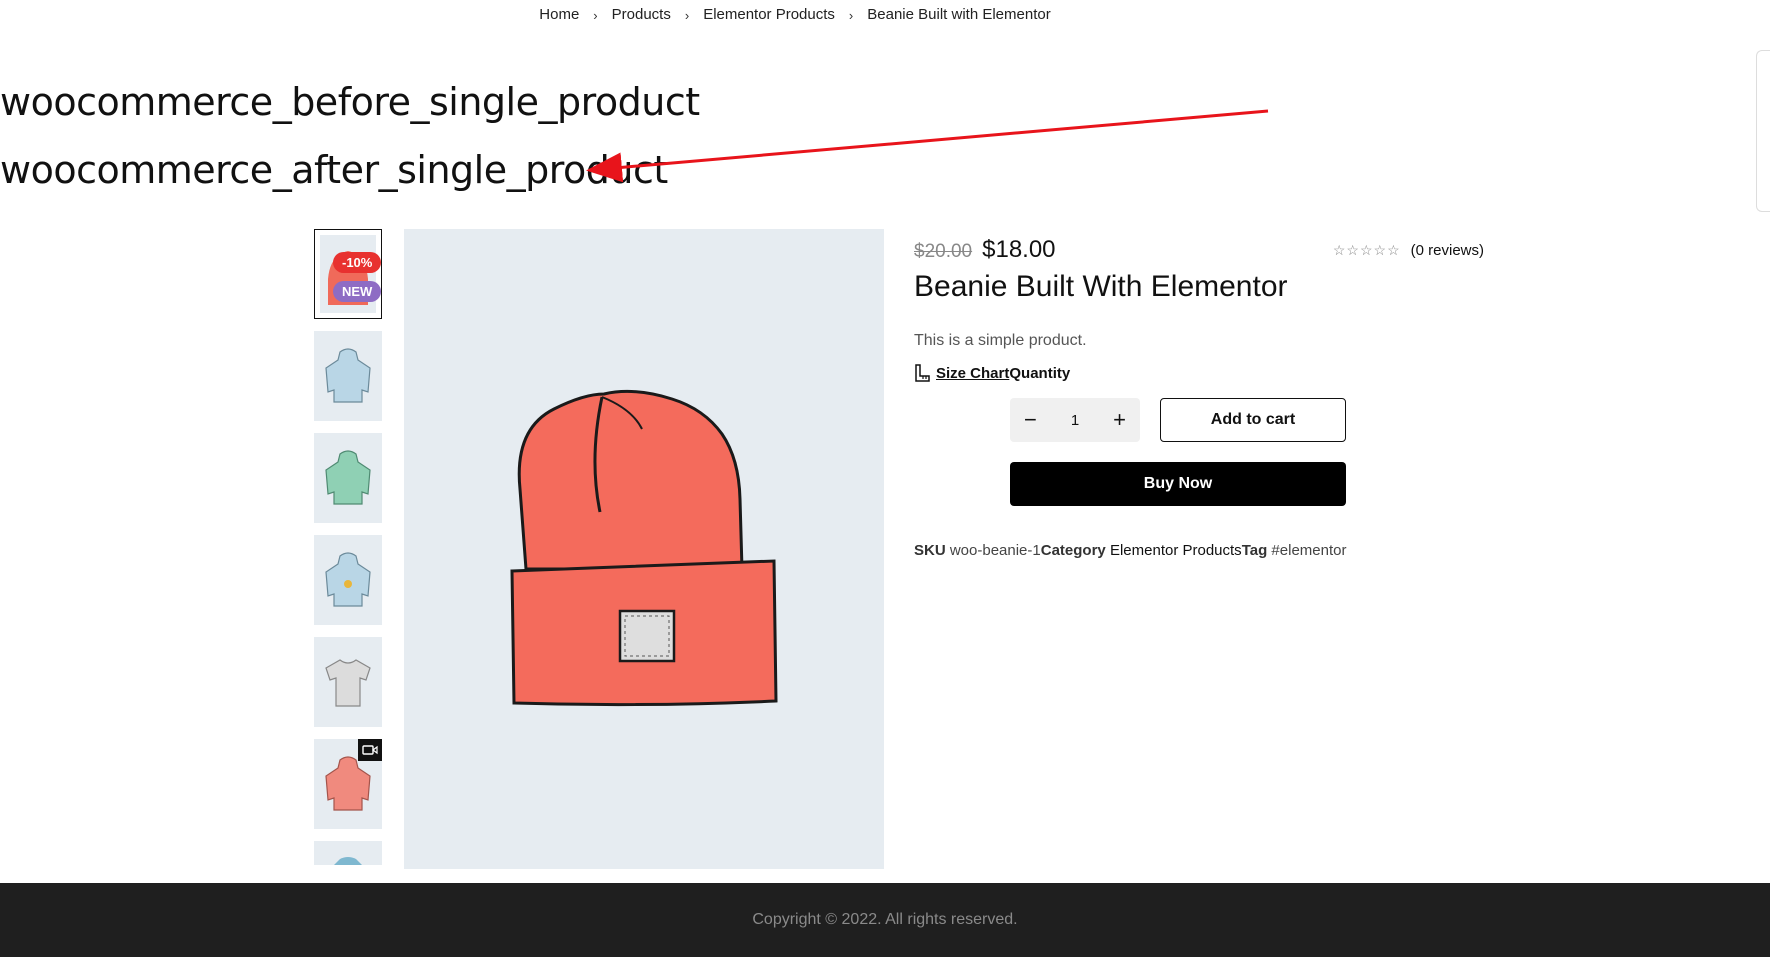  What do you see at coordinates (1408, 250) in the screenshot?
I see `product-rating: ☆☆☆☆☆ (0 reviews)` at bounding box center [1408, 250].